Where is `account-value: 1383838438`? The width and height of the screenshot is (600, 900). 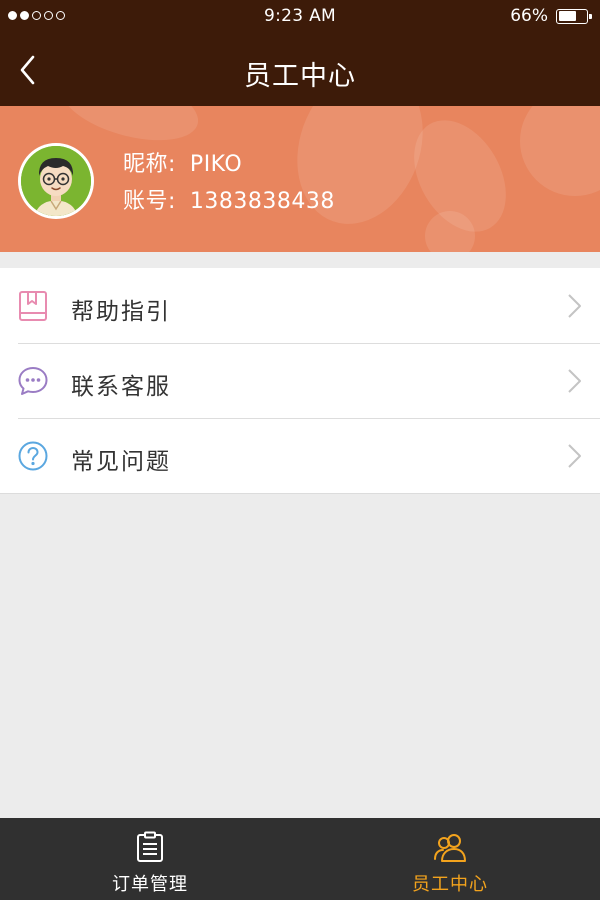 account-value: 1383838438 is located at coordinates (262, 201).